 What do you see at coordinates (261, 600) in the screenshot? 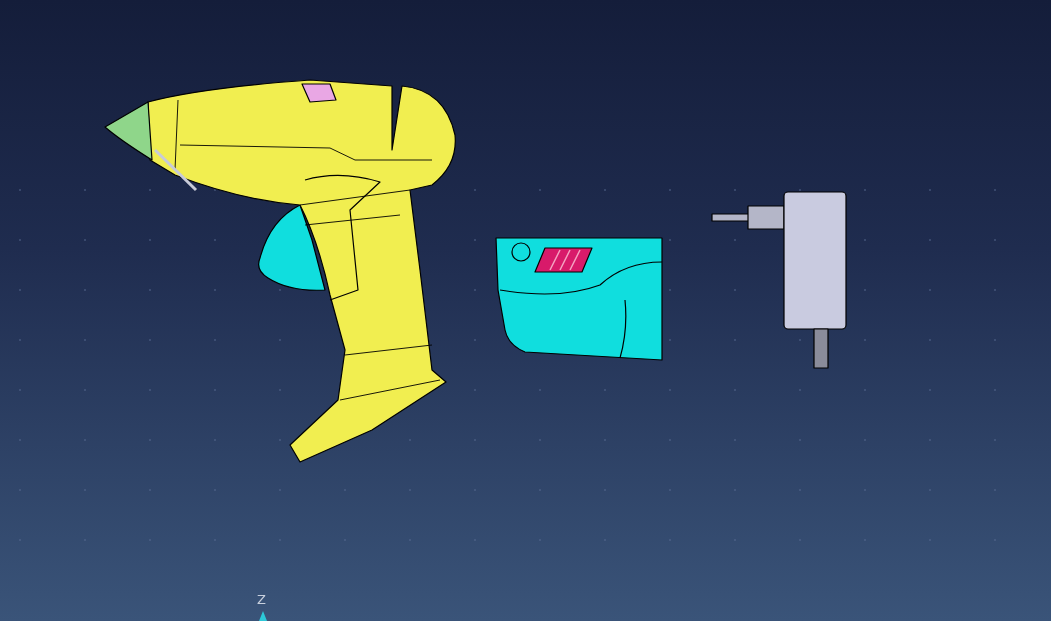
I see `axis-label: Z` at bounding box center [261, 600].